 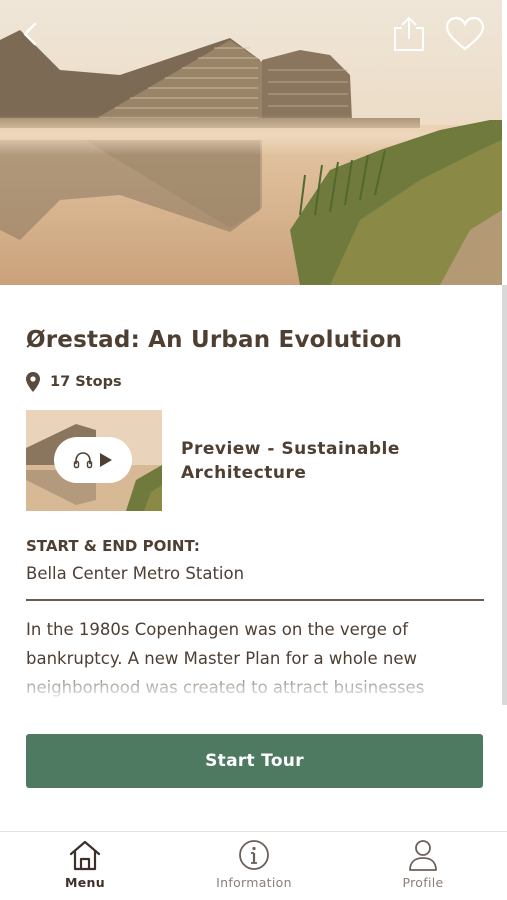 What do you see at coordinates (255, 684) in the screenshot?
I see `description-fade` at bounding box center [255, 684].